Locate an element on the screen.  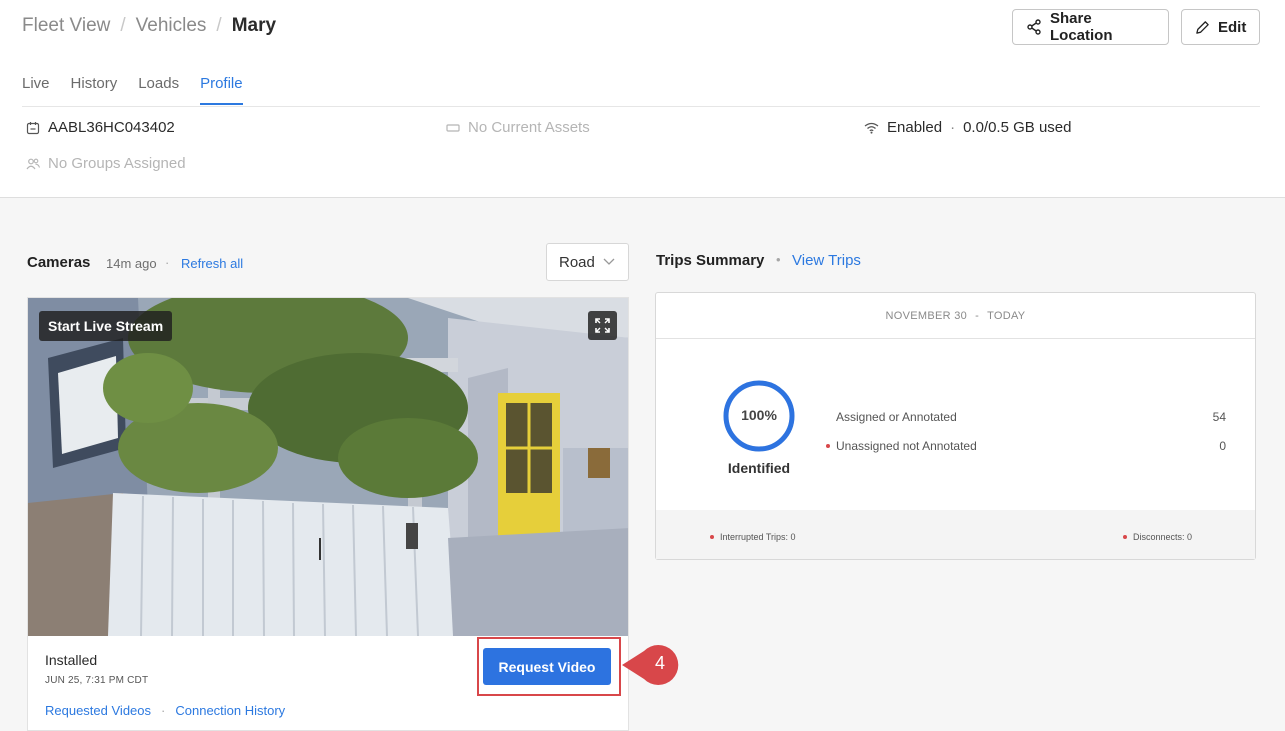
fullscreen-button is located at coordinates (602, 325).